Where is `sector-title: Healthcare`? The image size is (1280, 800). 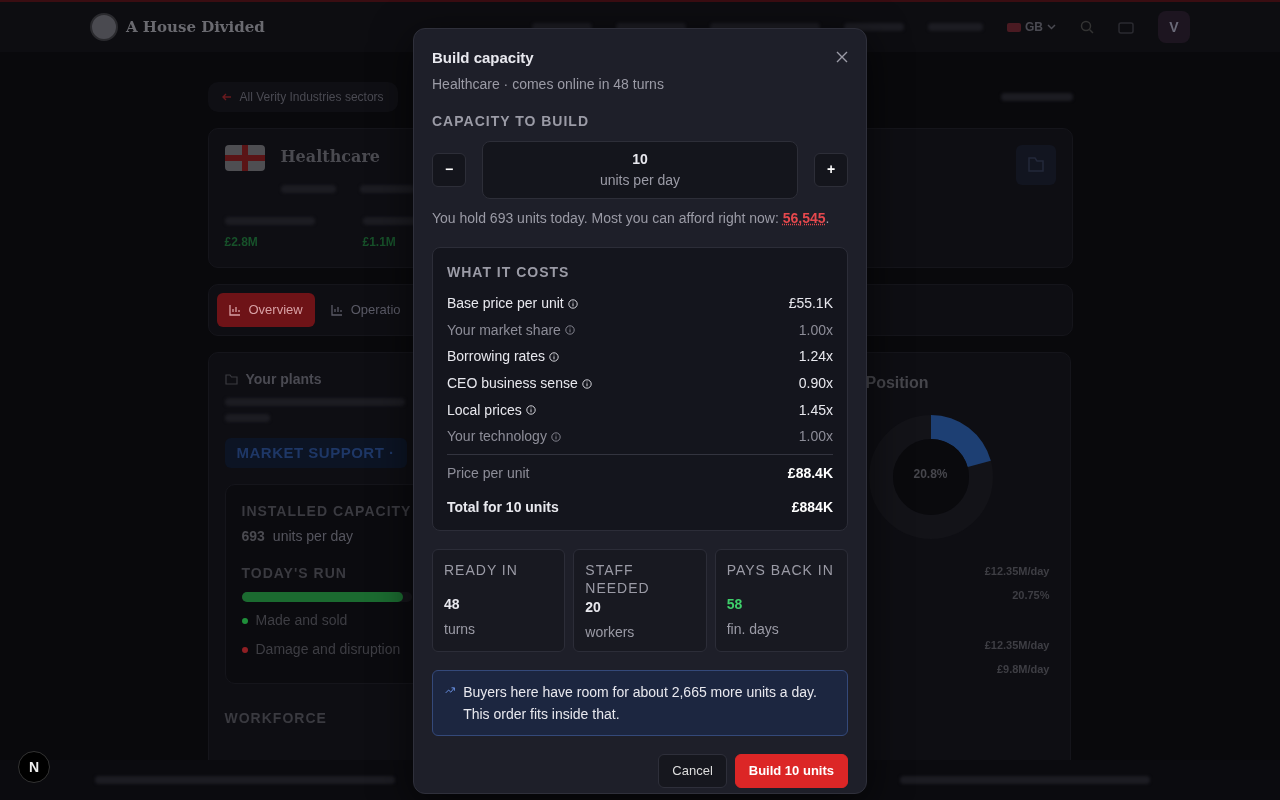 sector-title: Healthcare is located at coordinates (330, 157).